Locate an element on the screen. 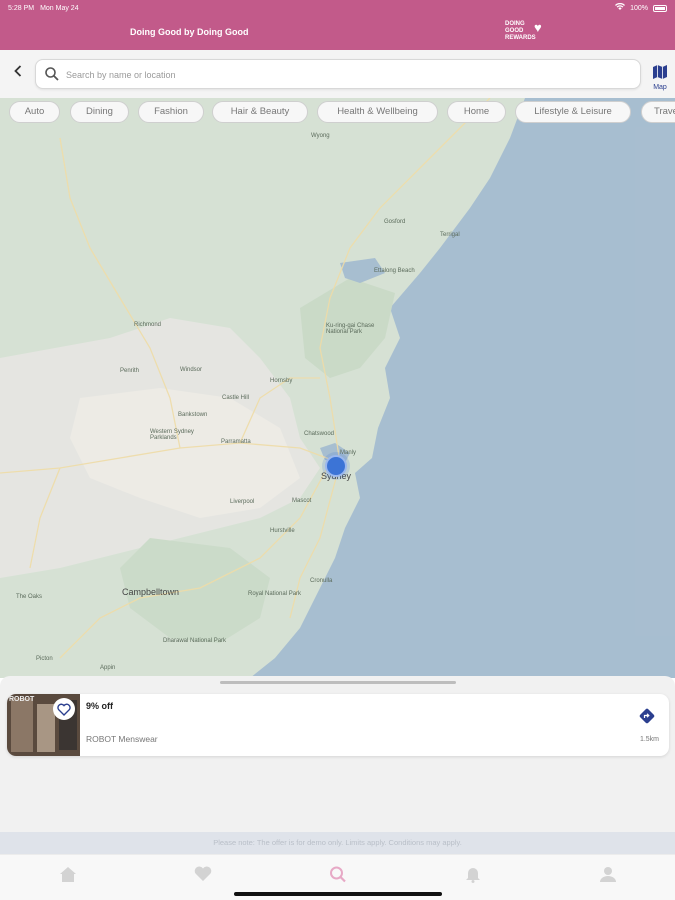 The image size is (675, 900). map-label: Royal National Park is located at coordinates (275, 594).